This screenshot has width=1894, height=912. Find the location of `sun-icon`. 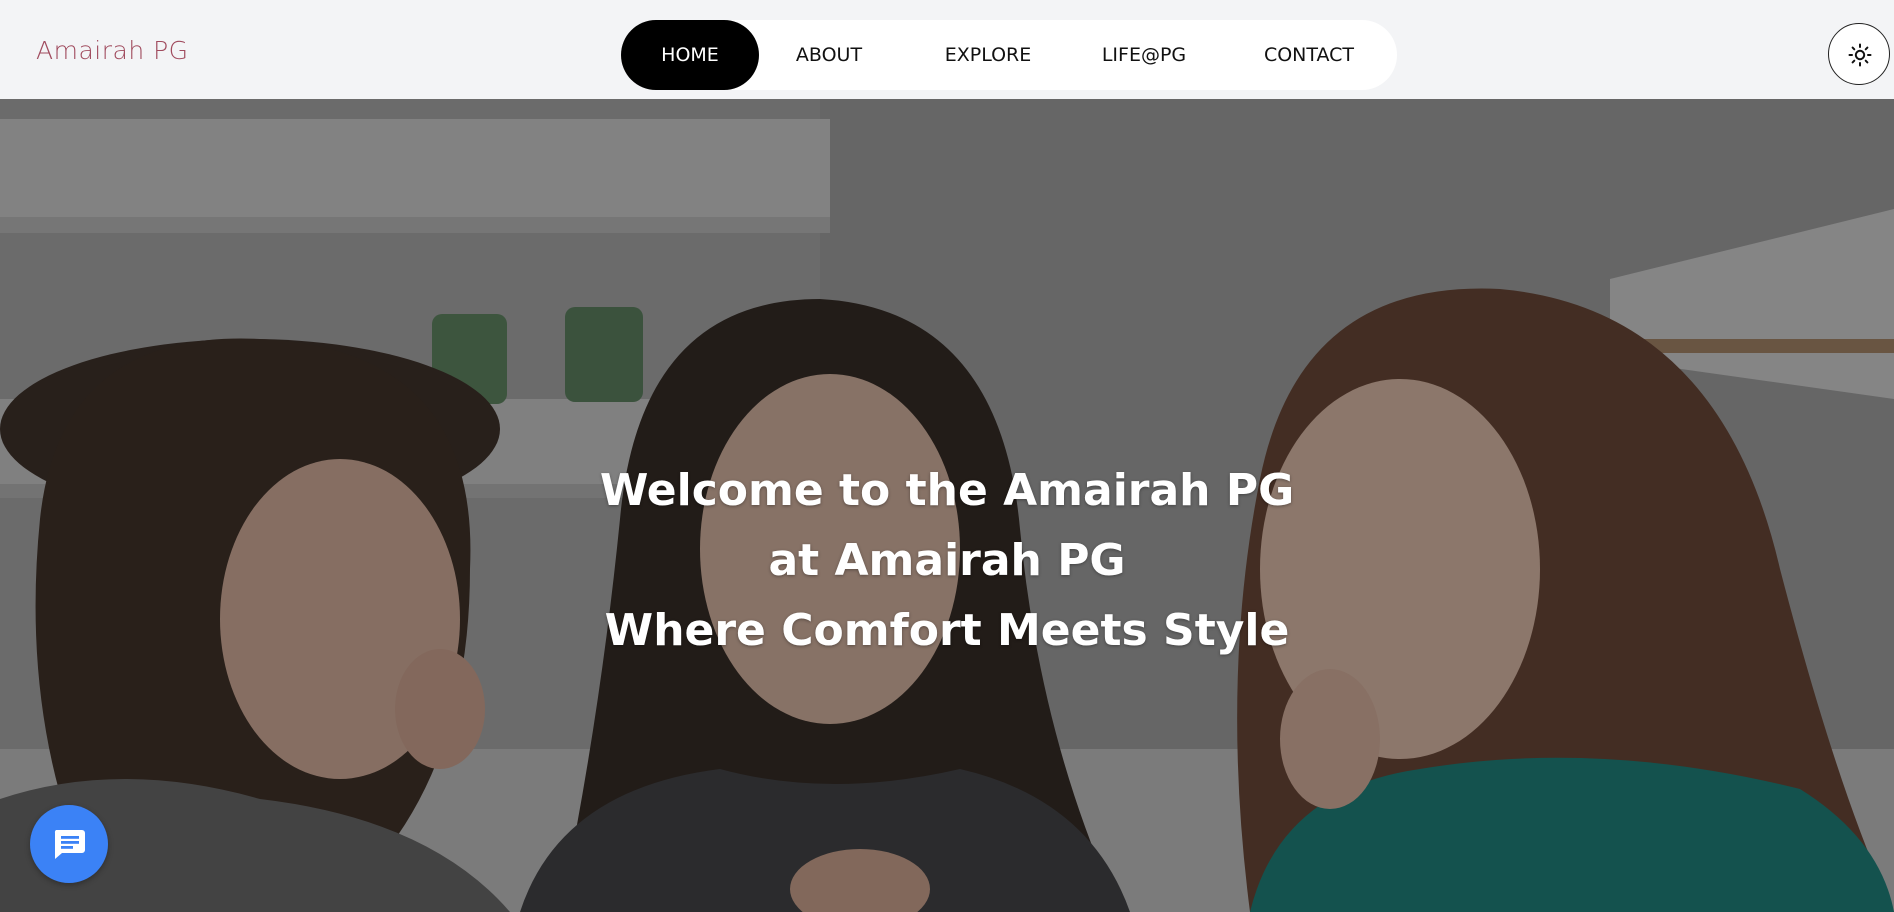

sun-icon is located at coordinates (1860, 55).